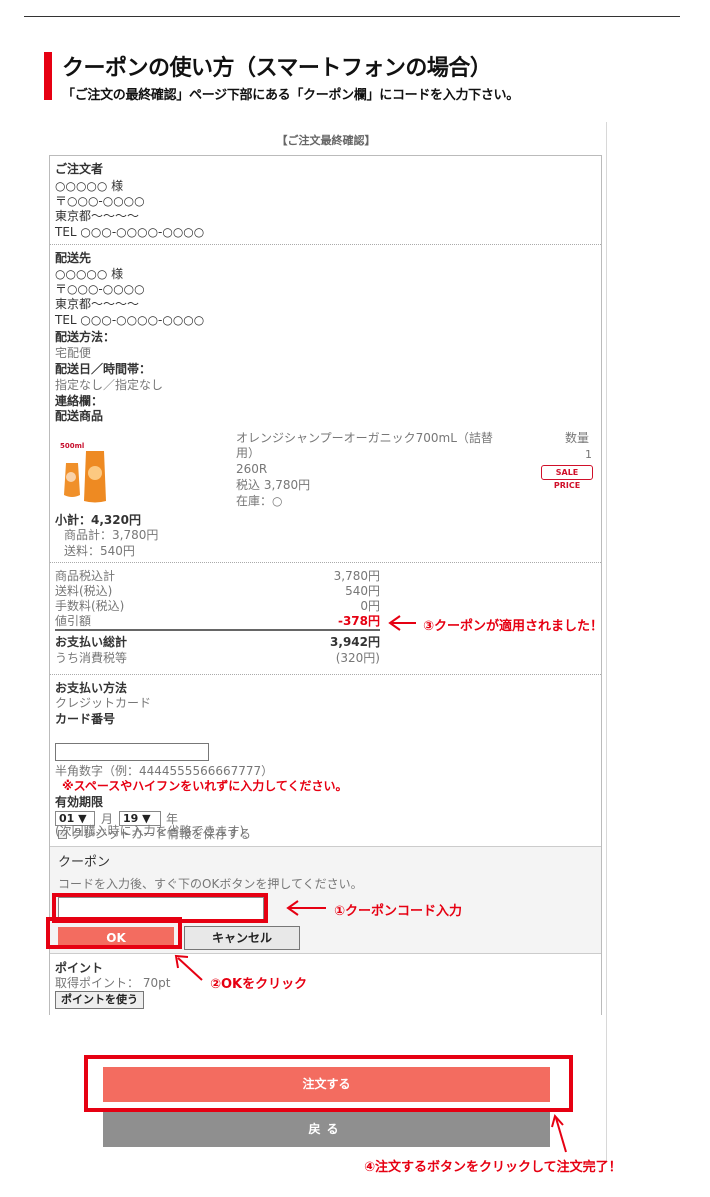 This screenshot has height=1197, width=710. Describe the element at coordinates (606, 642) in the screenshot. I see `screenshot-edge` at that location.